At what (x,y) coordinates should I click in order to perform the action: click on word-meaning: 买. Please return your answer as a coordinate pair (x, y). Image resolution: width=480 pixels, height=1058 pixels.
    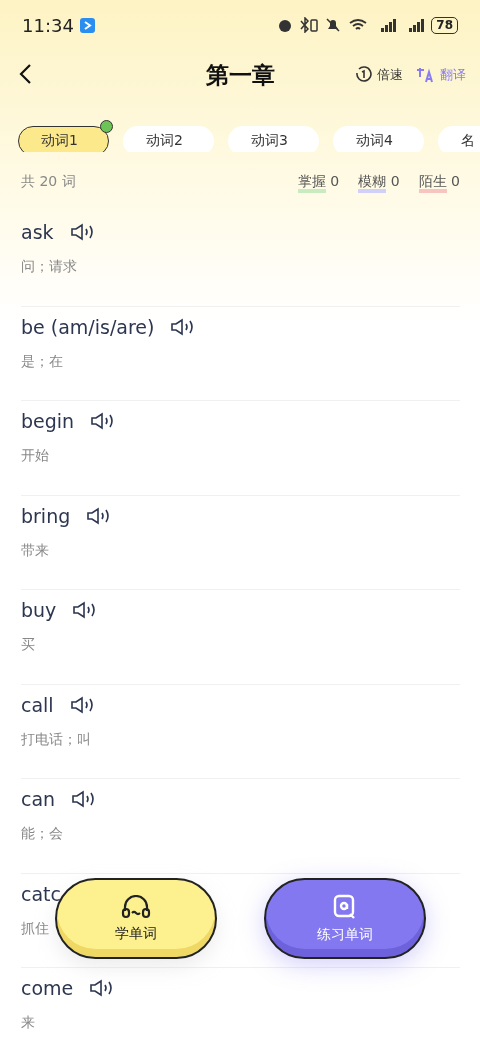
    Looking at the image, I should click on (28, 644).